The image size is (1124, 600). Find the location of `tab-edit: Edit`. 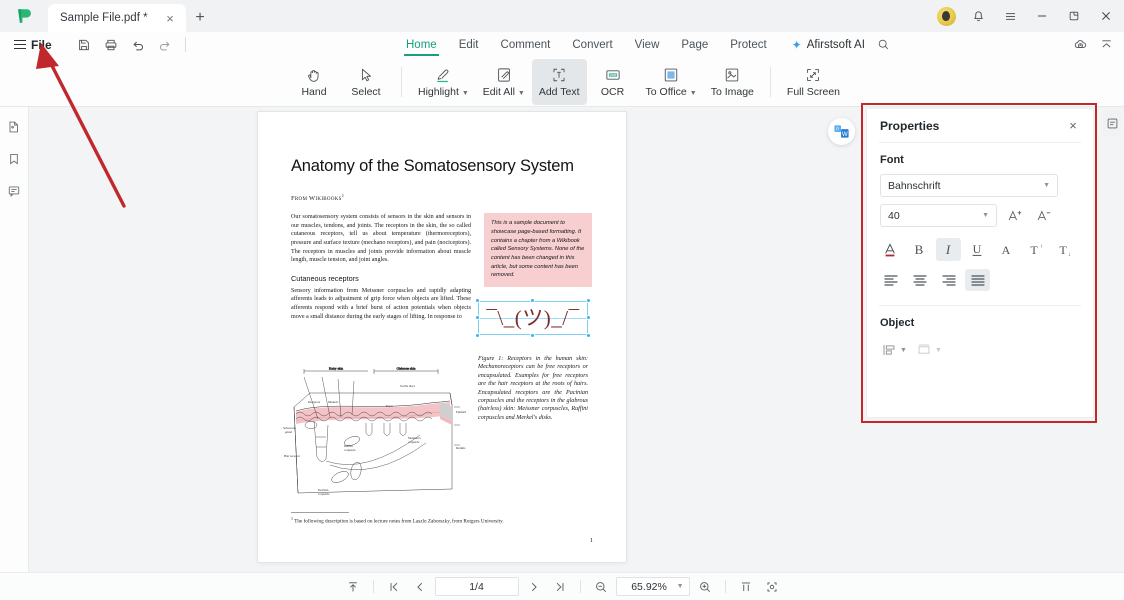

tab-edit: Edit is located at coordinates (469, 44).